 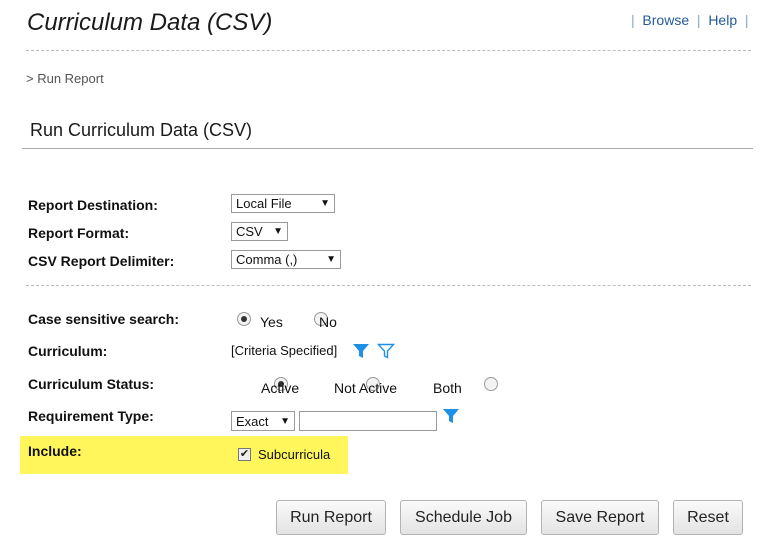 What do you see at coordinates (600, 517) in the screenshot?
I see `save-report-button: Save Report` at bounding box center [600, 517].